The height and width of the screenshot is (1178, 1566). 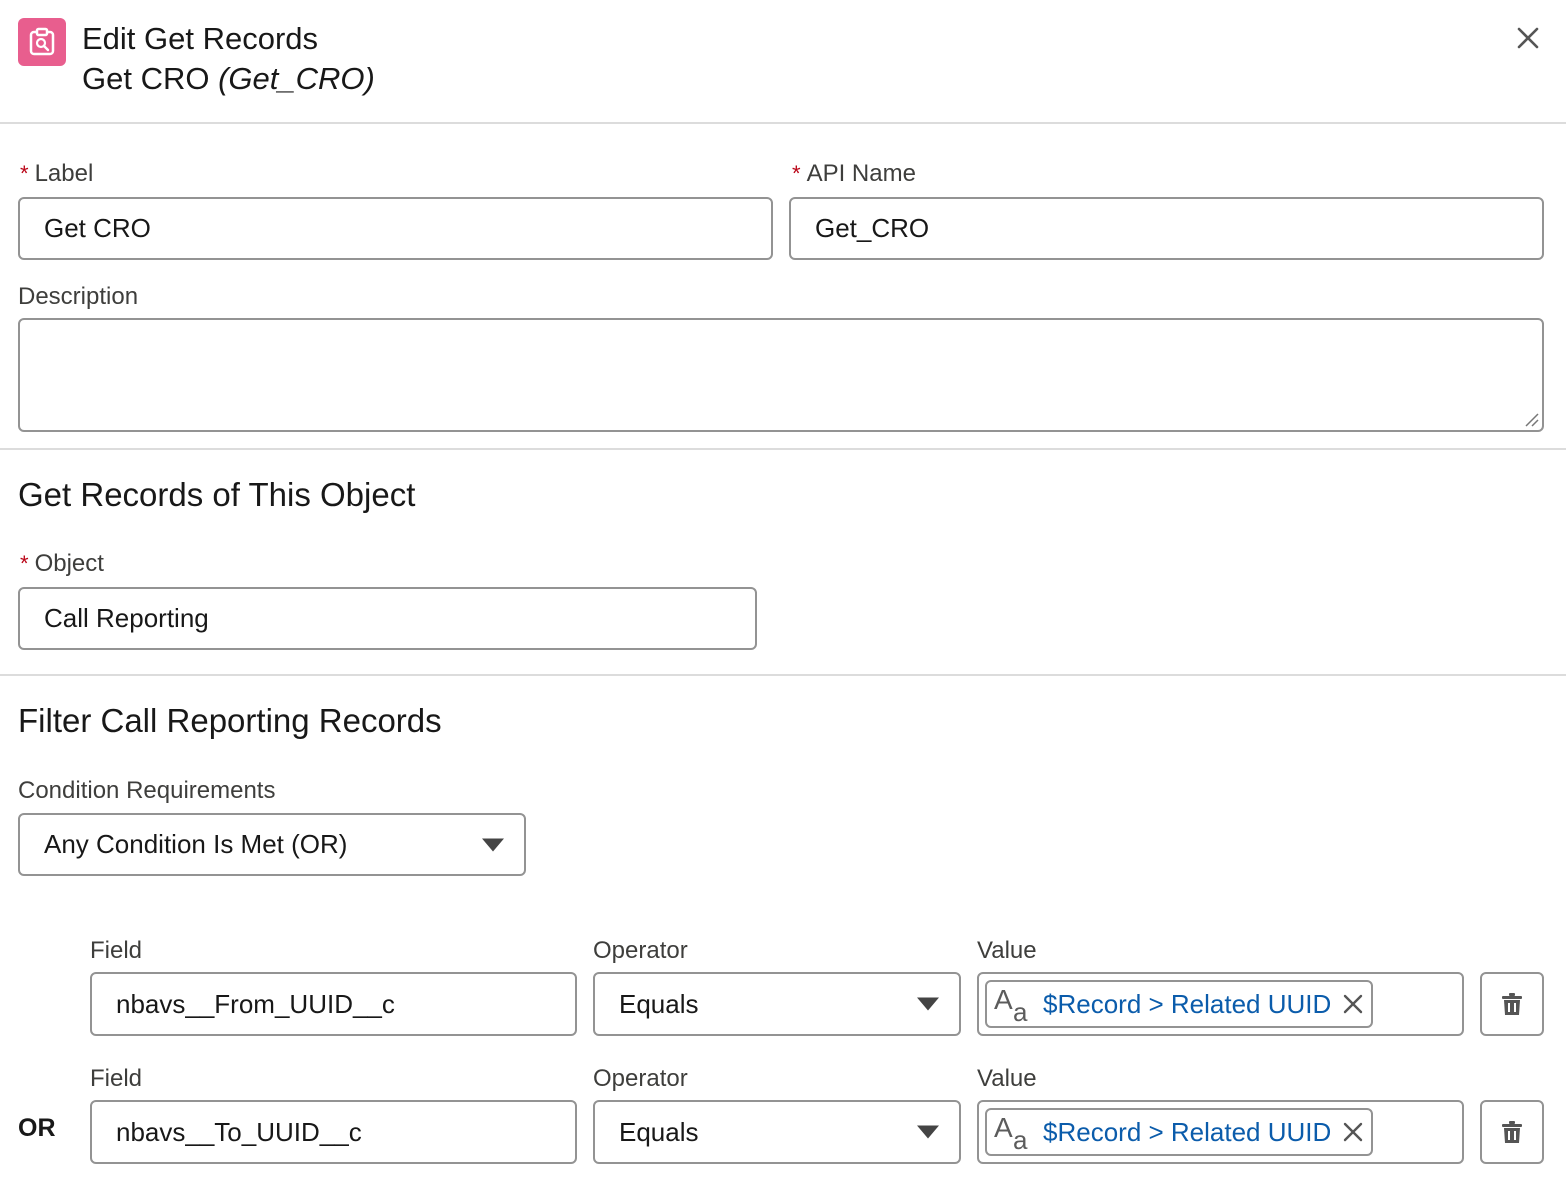 I want to click on close-button, so click(x=1528, y=38).